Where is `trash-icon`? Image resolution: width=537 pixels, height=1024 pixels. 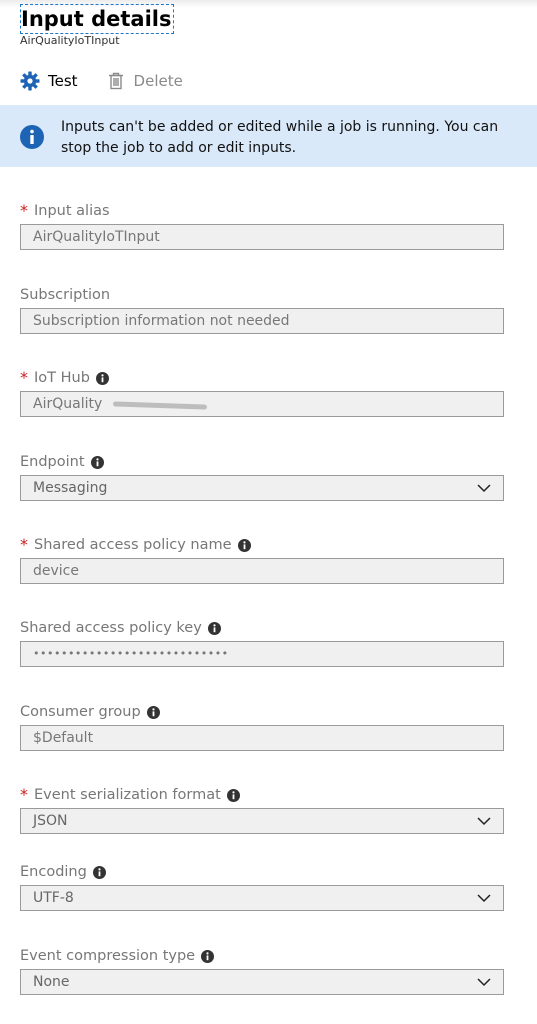
trash-icon is located at coordinates (115, 81).